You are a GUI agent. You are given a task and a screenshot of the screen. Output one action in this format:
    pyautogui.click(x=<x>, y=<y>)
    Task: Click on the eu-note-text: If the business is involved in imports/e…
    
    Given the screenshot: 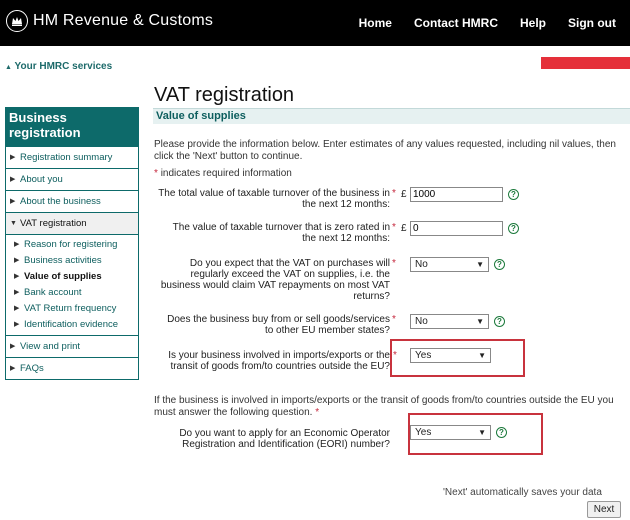 What is the action you would take?
    pyautogui.click(x=384, y=406)
    